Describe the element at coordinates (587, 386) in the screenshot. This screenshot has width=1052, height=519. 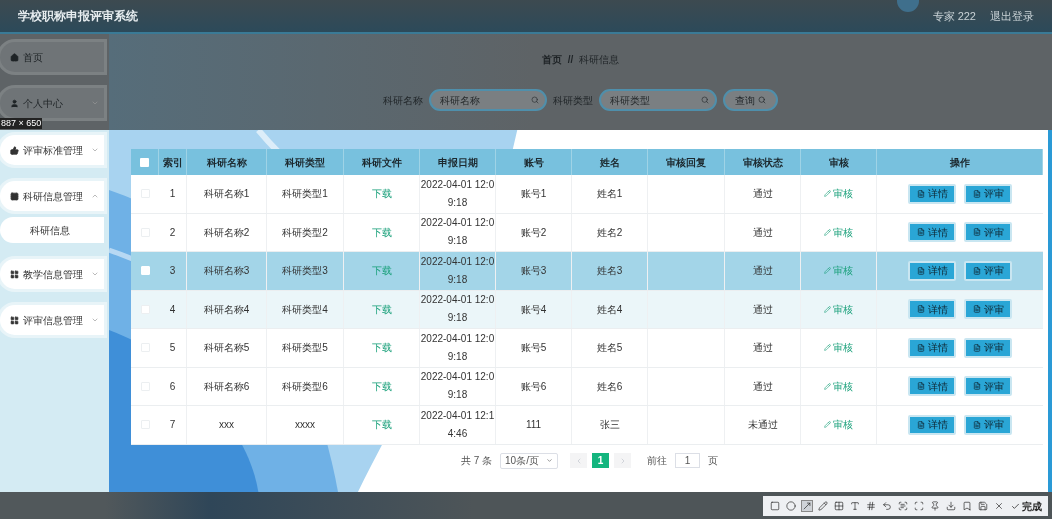
I see `table-row: 6 科研名称6 科研类型6 下载 2022-04-01 12:09:18 账号6 姓名6 通过 审核 详情 评审` at that location.